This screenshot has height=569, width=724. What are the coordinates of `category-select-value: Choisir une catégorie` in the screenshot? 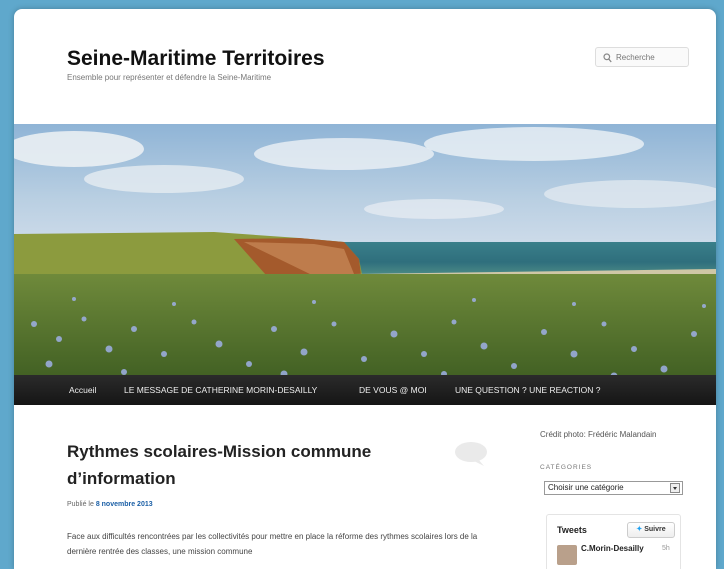 It's located at (586, 487).